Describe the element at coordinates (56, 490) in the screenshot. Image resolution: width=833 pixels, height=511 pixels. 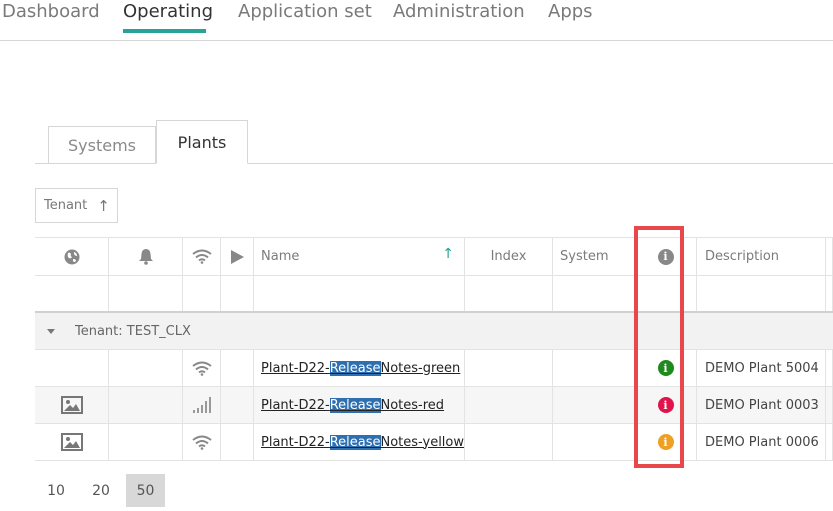
I see `page-size-10: 10` at that location.